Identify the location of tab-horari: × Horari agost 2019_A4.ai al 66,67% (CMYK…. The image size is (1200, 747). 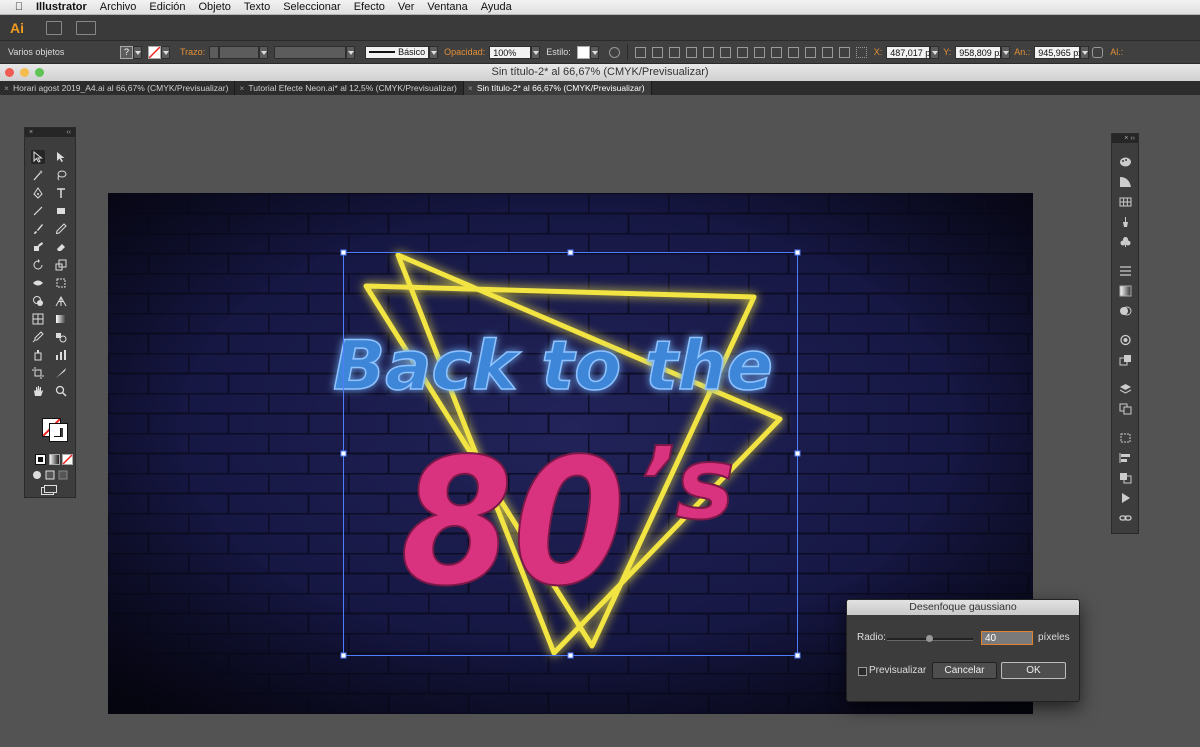
(118, 88).